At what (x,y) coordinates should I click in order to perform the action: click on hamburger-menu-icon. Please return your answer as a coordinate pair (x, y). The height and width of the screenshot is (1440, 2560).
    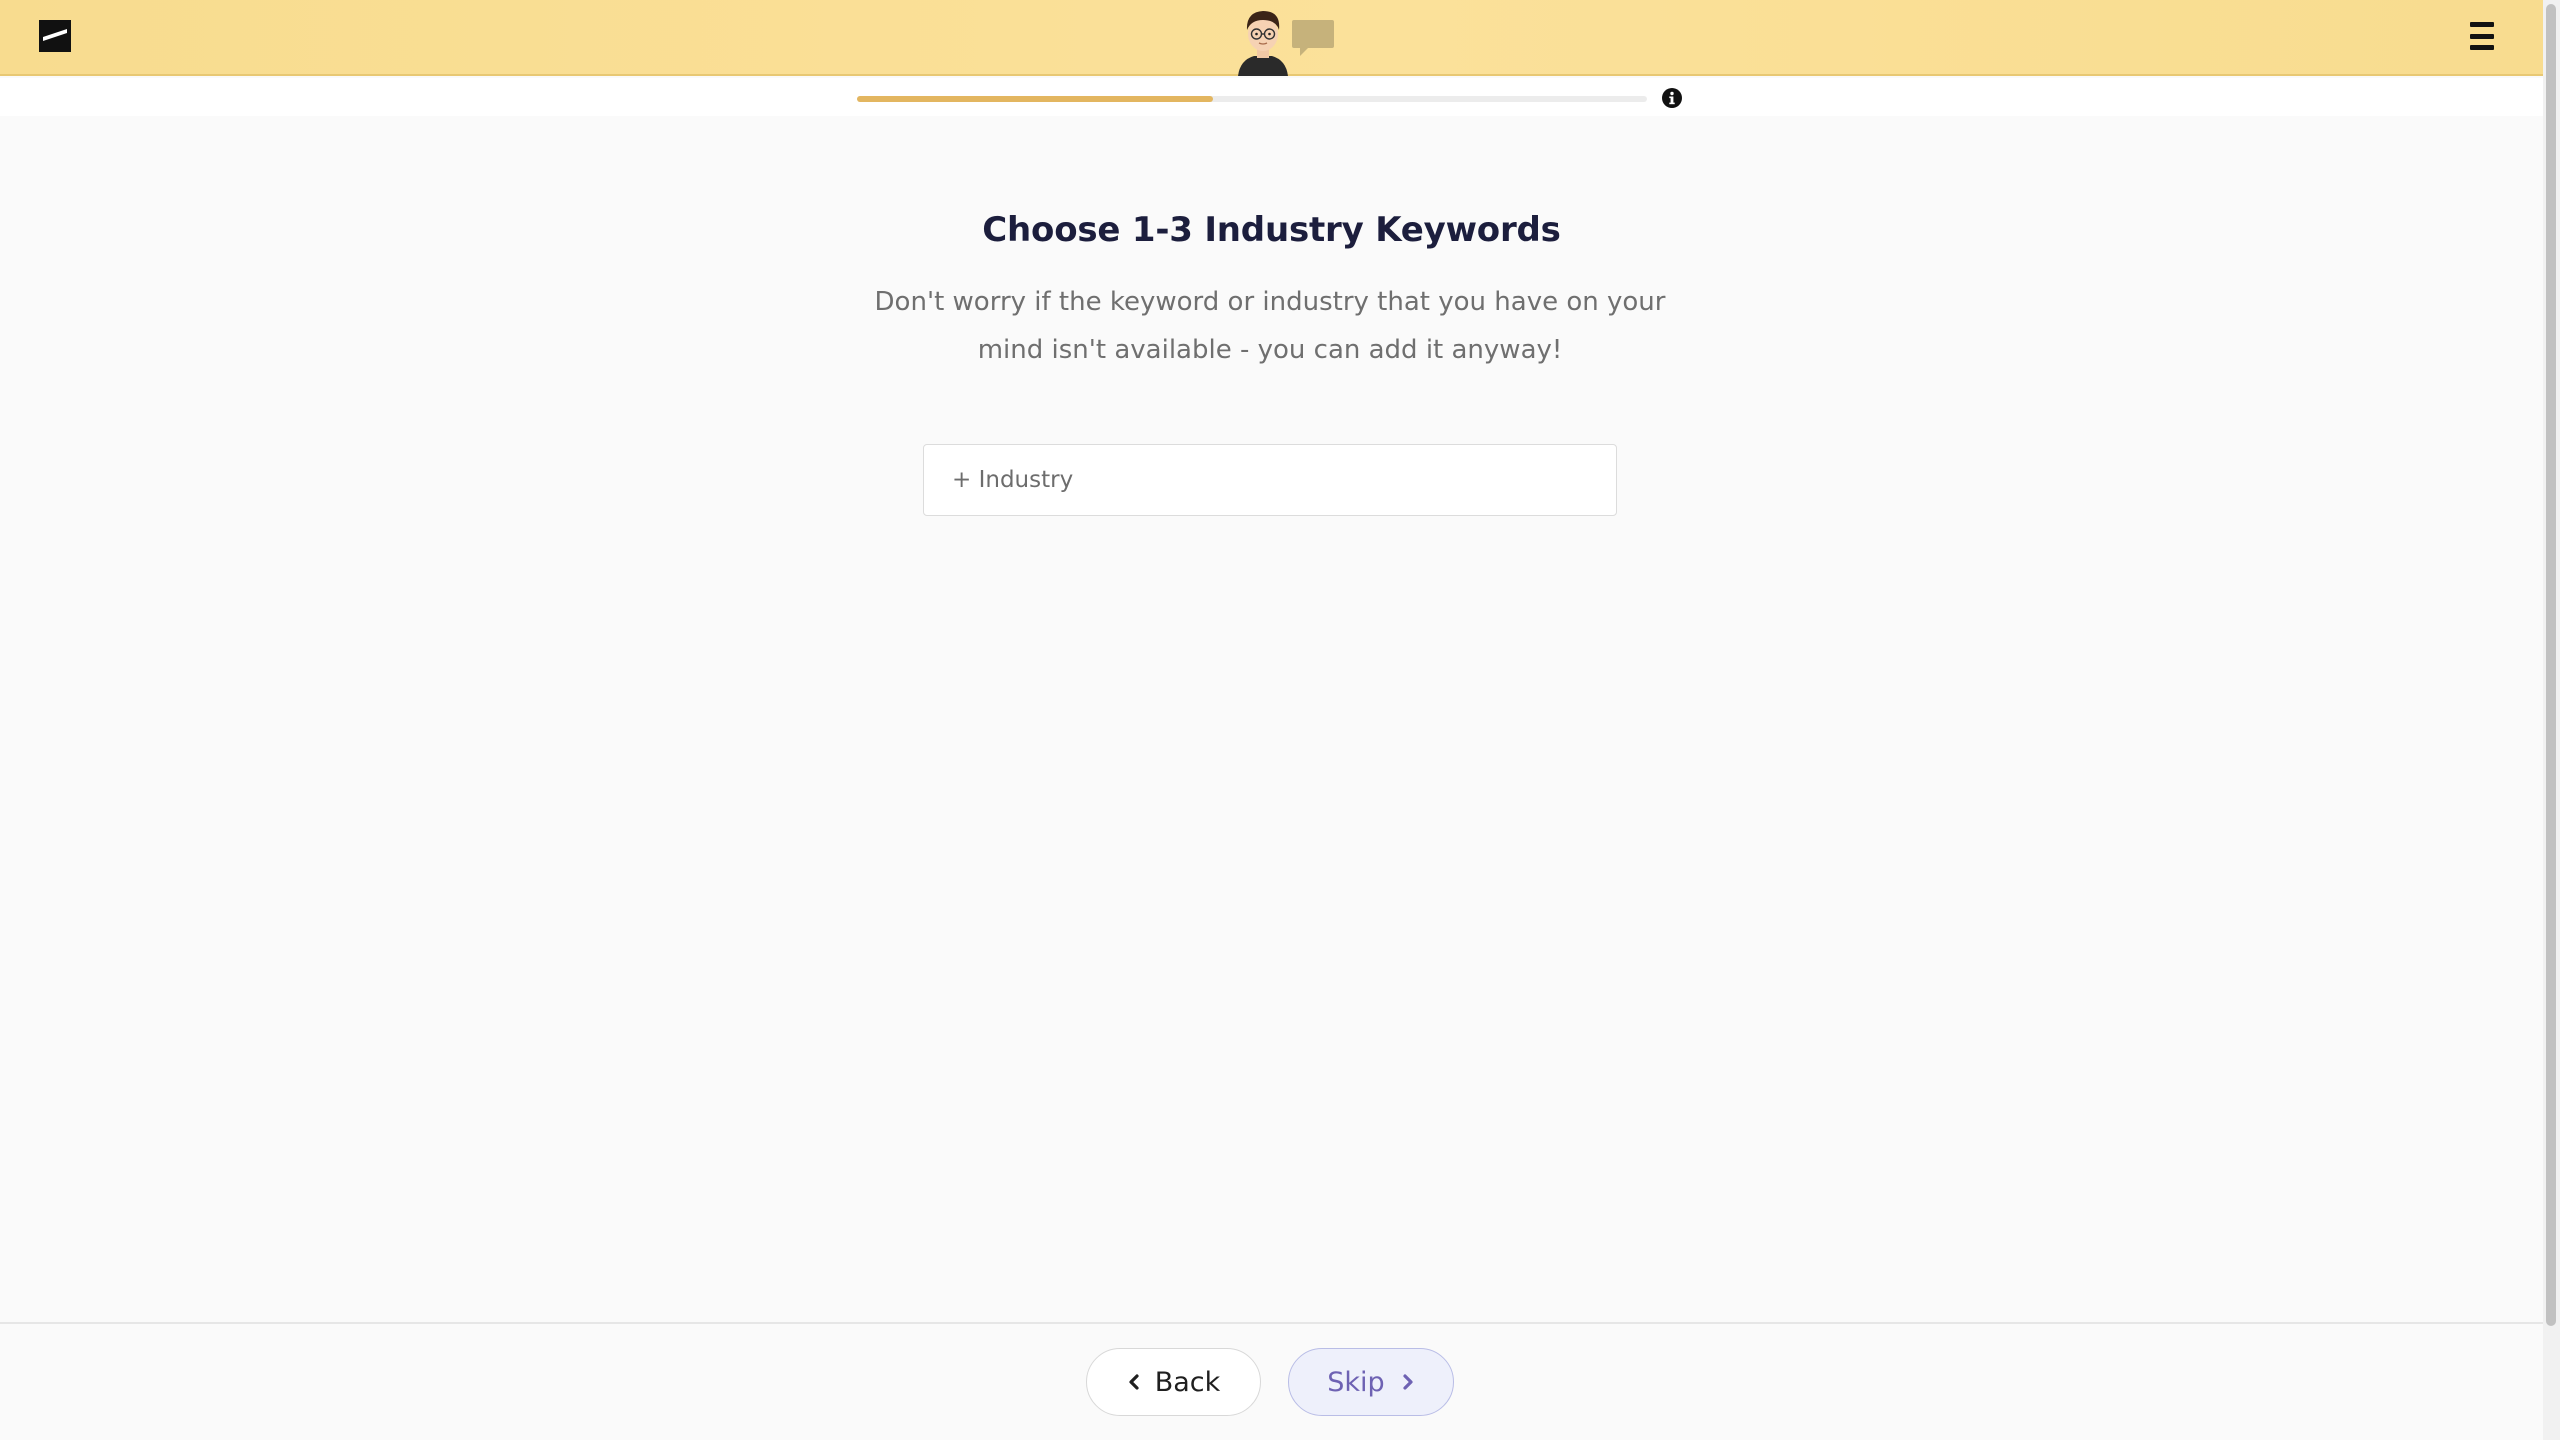
    Looking at the image, I should click on (2483, 36).